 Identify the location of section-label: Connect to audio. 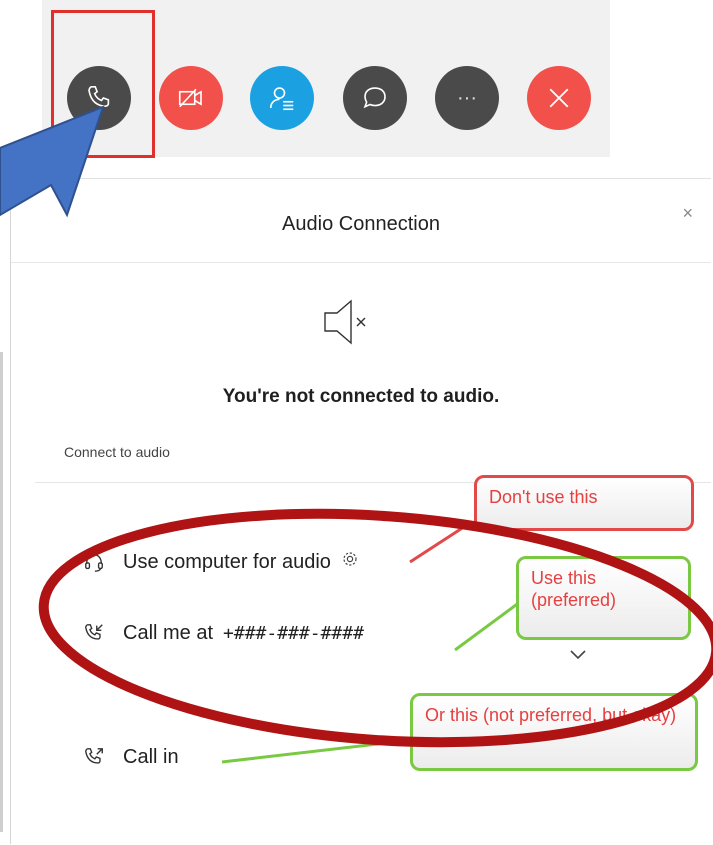
(117, 452).